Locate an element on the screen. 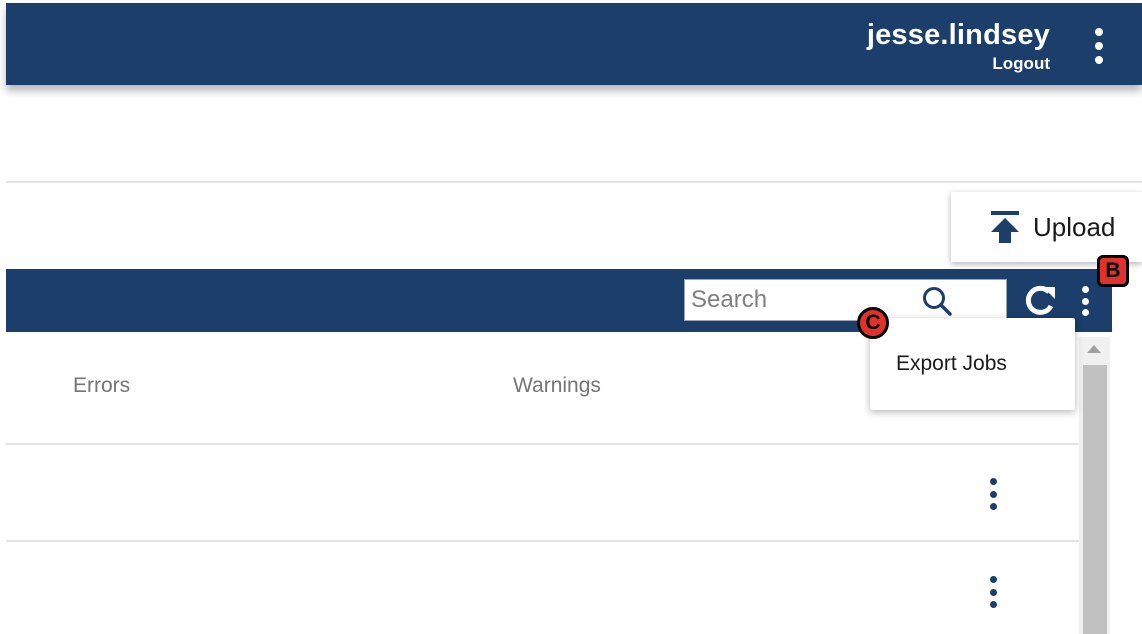 This screenshot has height=634, width=1142. table-kebab-menu-icon is located at coordinates (1085, 301).